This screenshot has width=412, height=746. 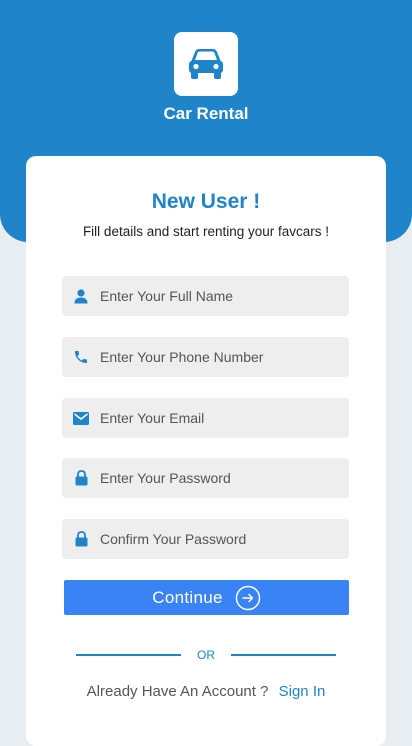 What do you see at coordinates (81, 418) in the screenshot?
I see `mail-icon` at bounding box center [81, 418].